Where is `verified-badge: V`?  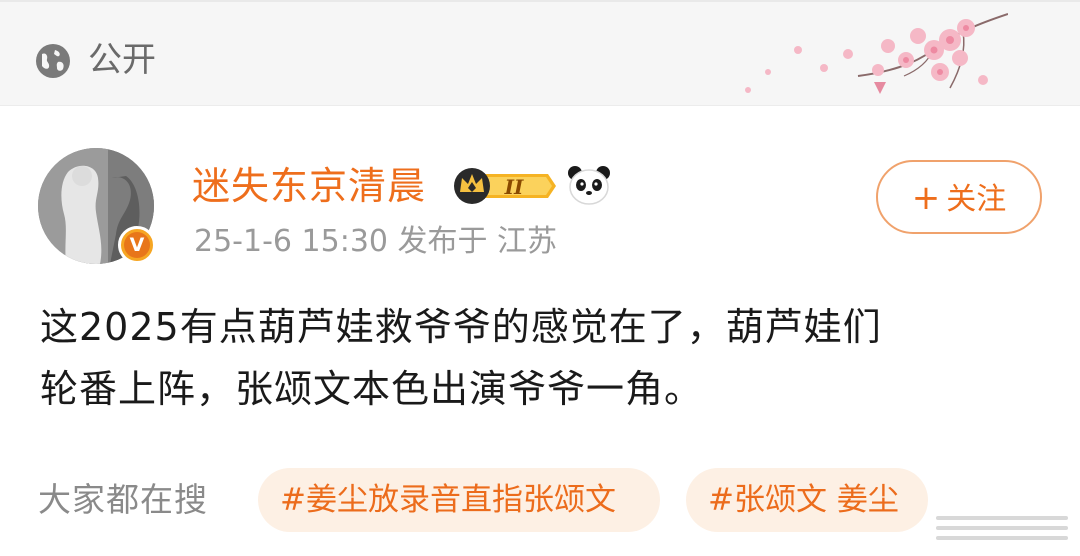 verified-badge: V is located at coordinates (137, 245).